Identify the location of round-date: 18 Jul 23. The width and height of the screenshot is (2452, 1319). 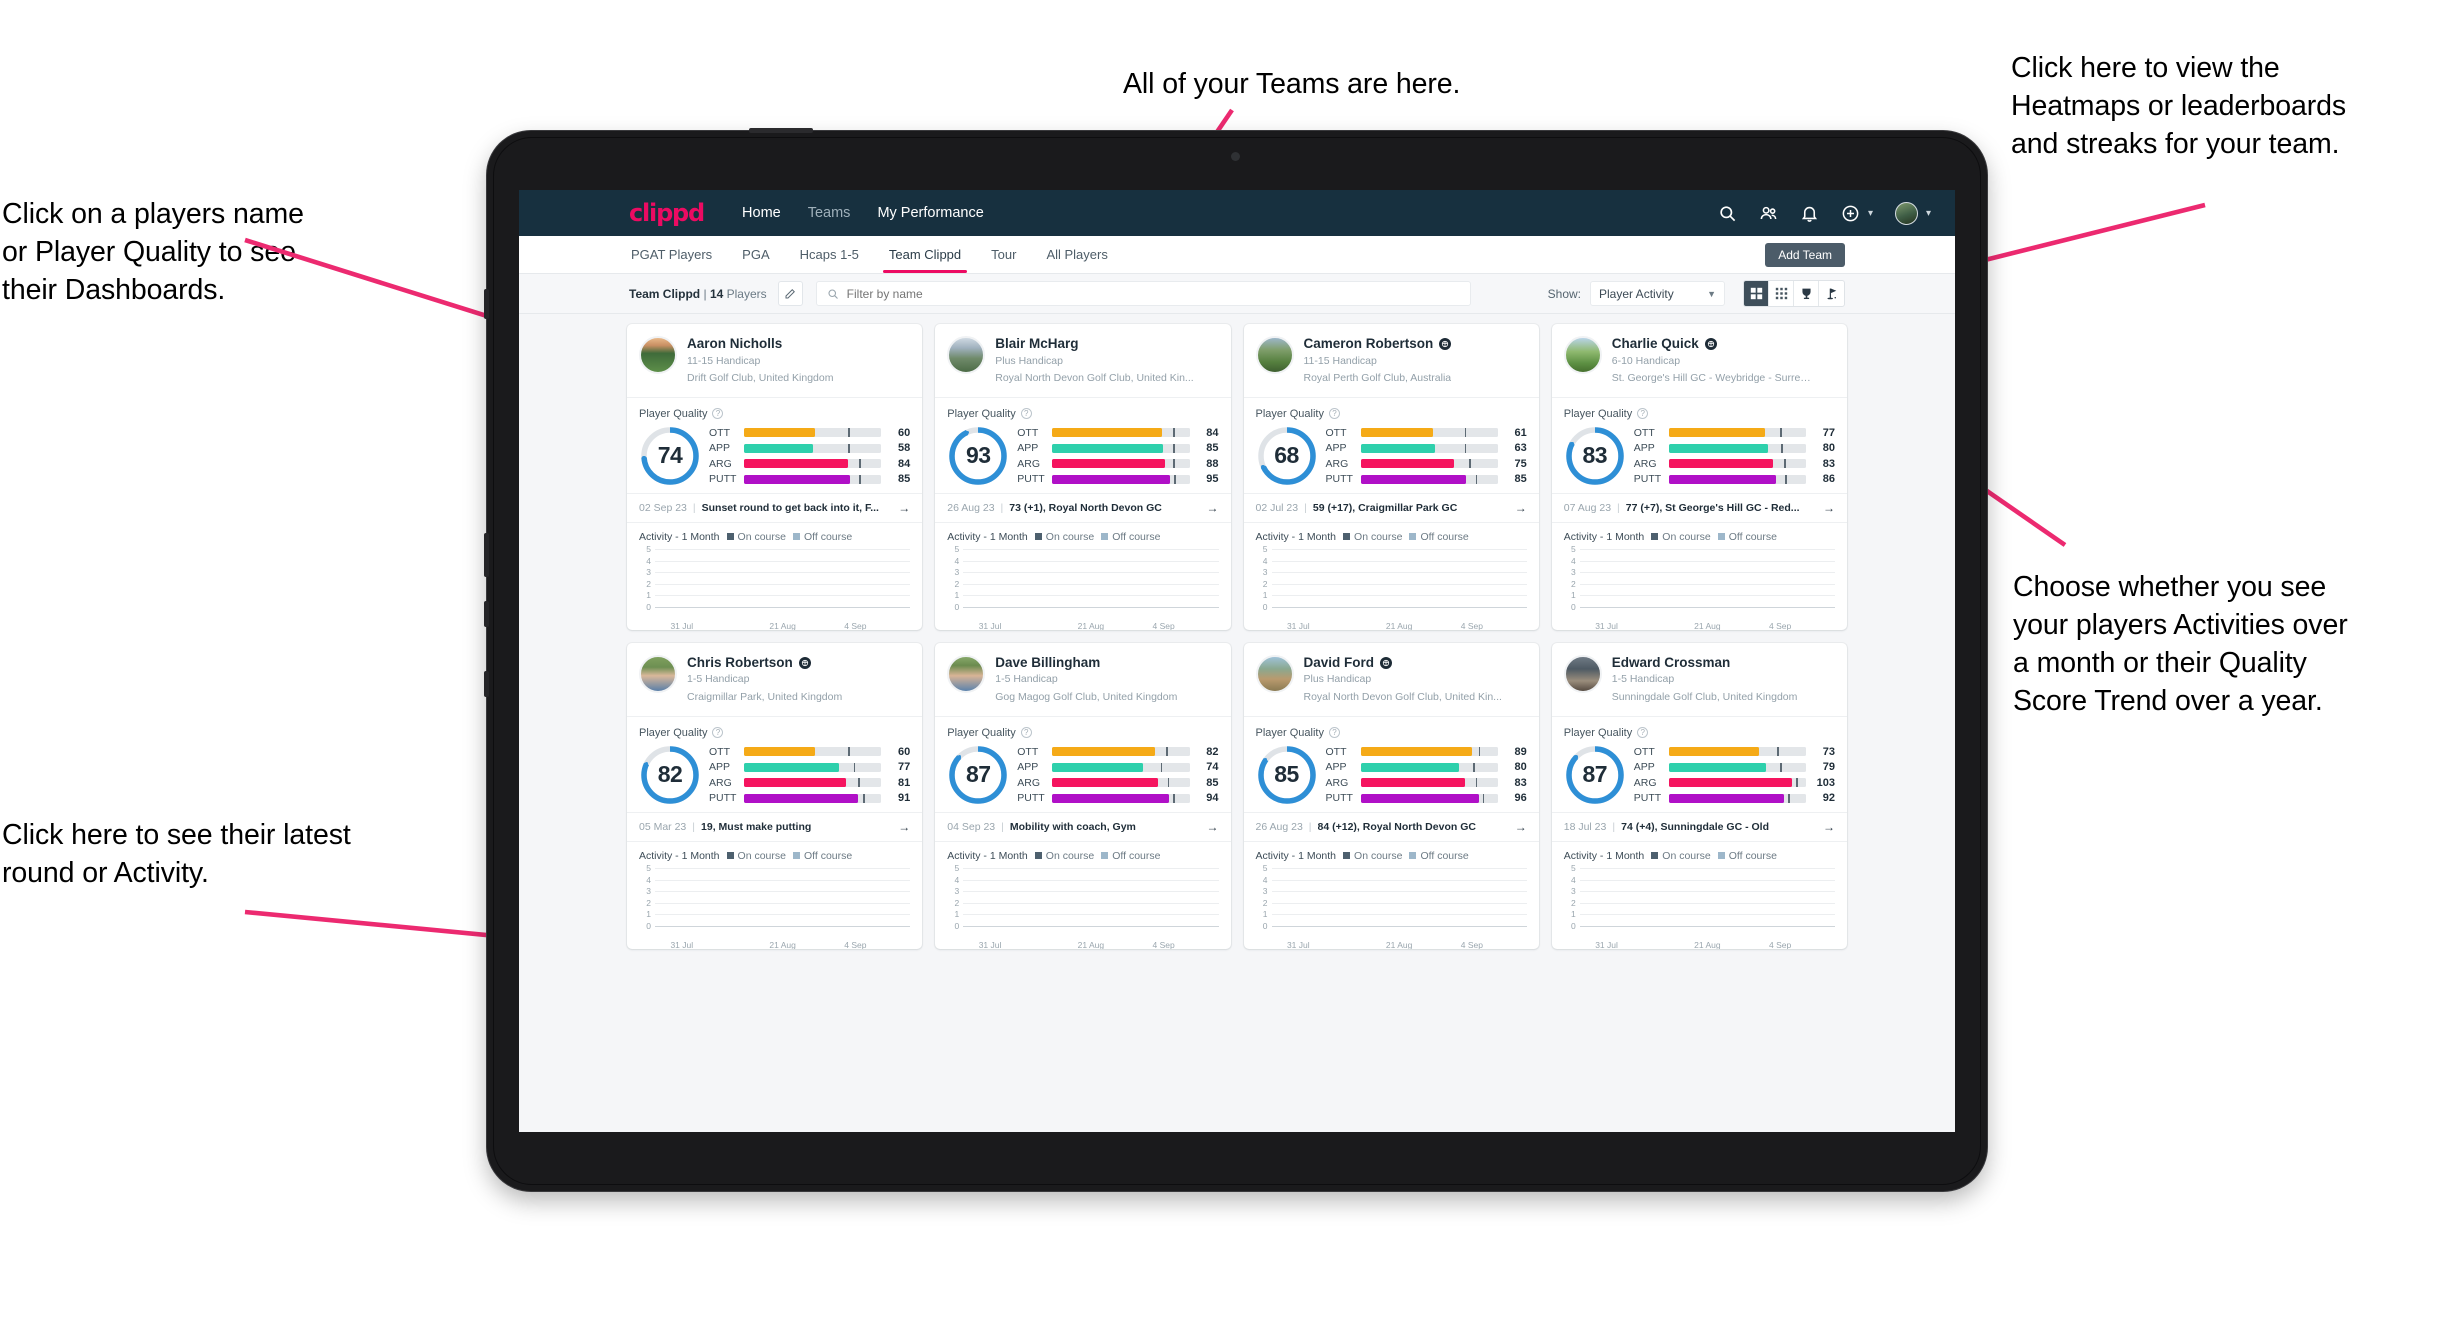
(1585, 826).